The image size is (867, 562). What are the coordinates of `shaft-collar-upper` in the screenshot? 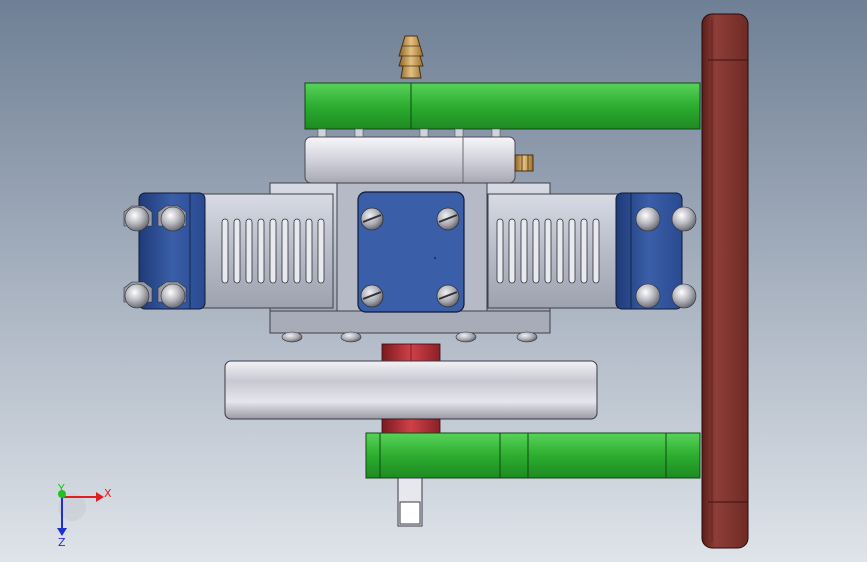 It's located at (411, 353).